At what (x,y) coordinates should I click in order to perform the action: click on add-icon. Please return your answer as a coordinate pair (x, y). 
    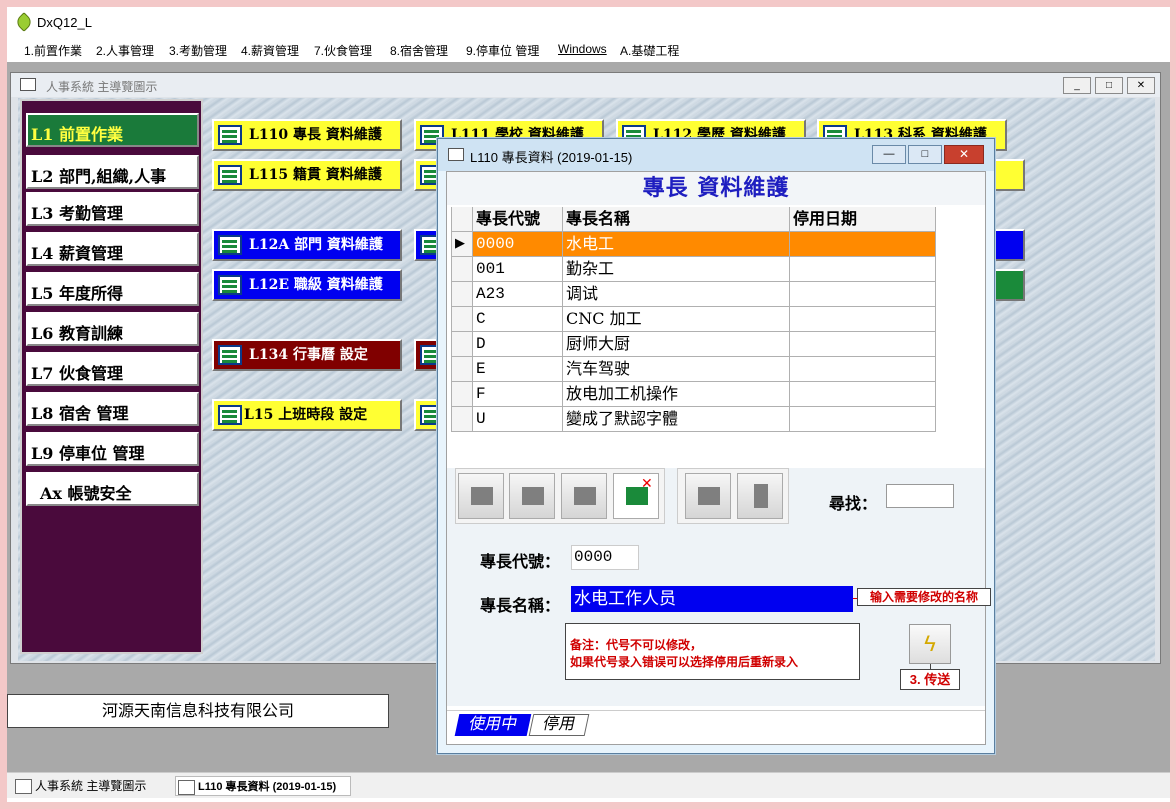
    Looking at the image, I should click on (482, 496).